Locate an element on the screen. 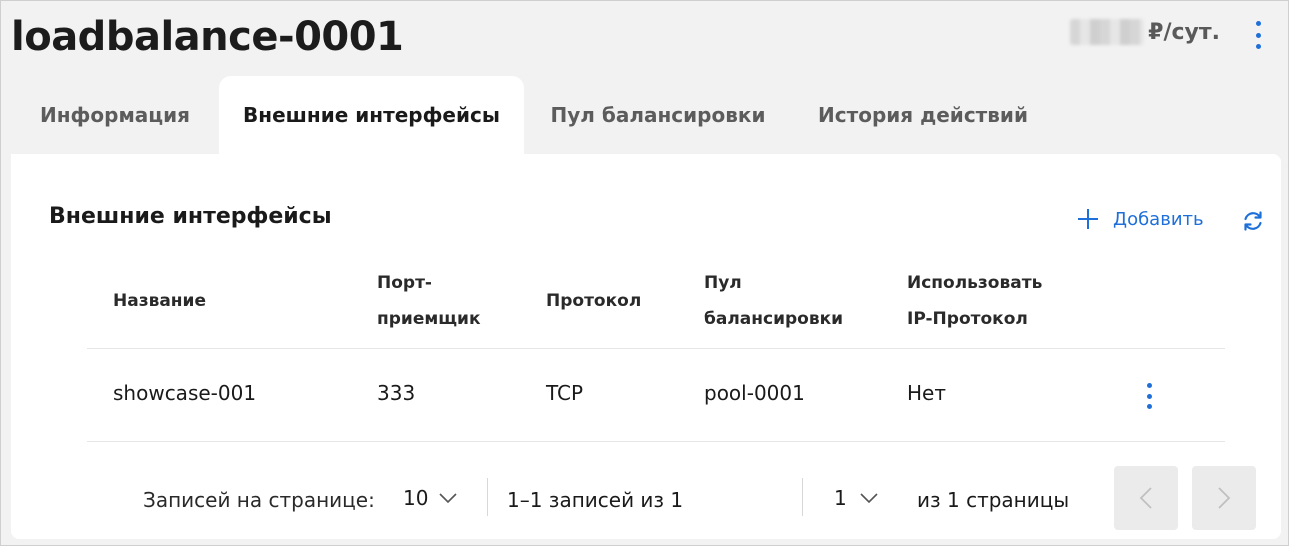  tab-external-interfaces: Внешние интерфейсы is located at coordinates (371, 115).